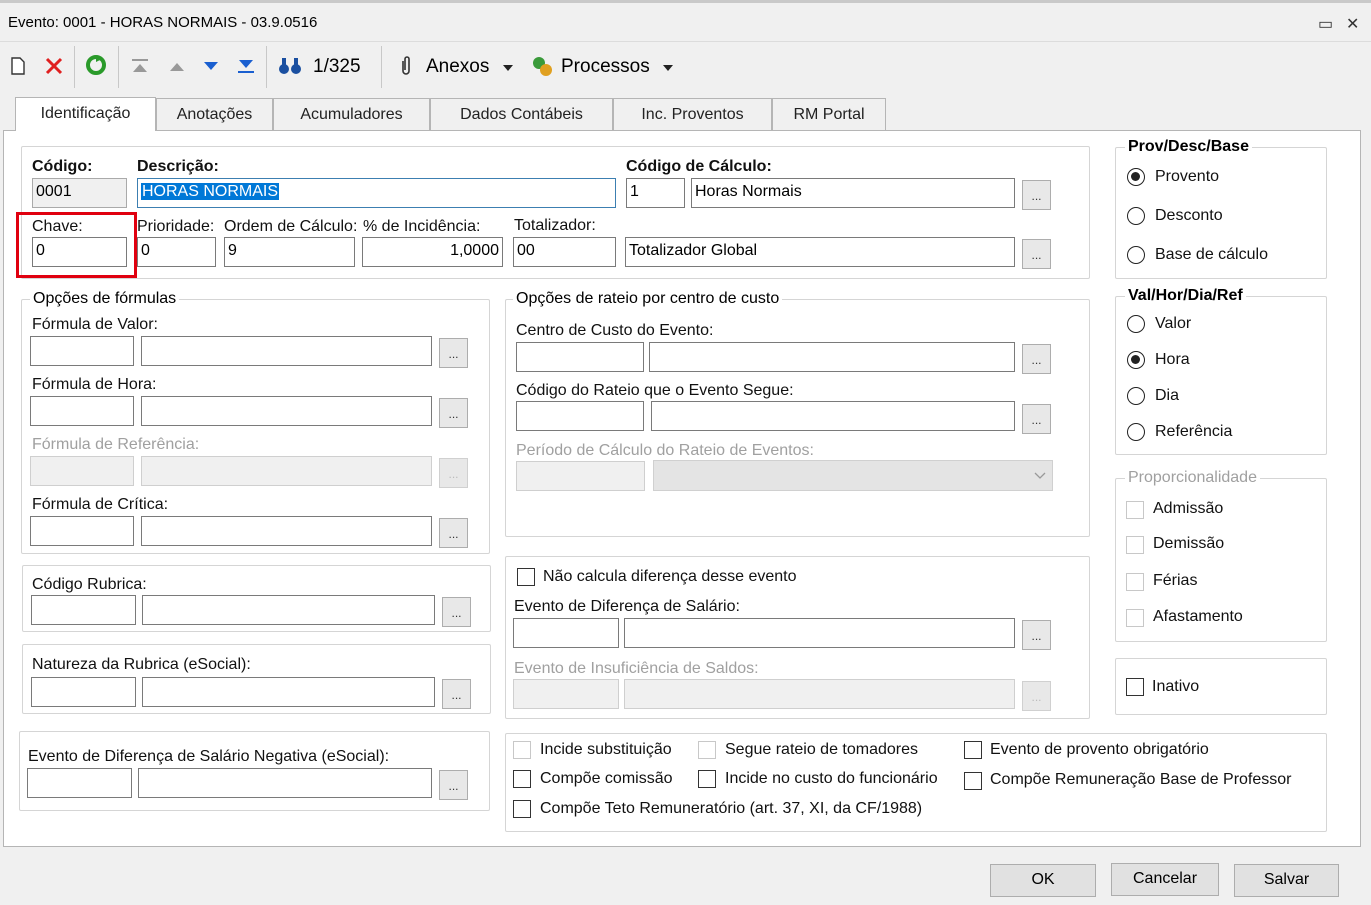 This screenshot has height=905, width=1371. I want to click on incidencia-field: 1,0000, so click(432, 252).